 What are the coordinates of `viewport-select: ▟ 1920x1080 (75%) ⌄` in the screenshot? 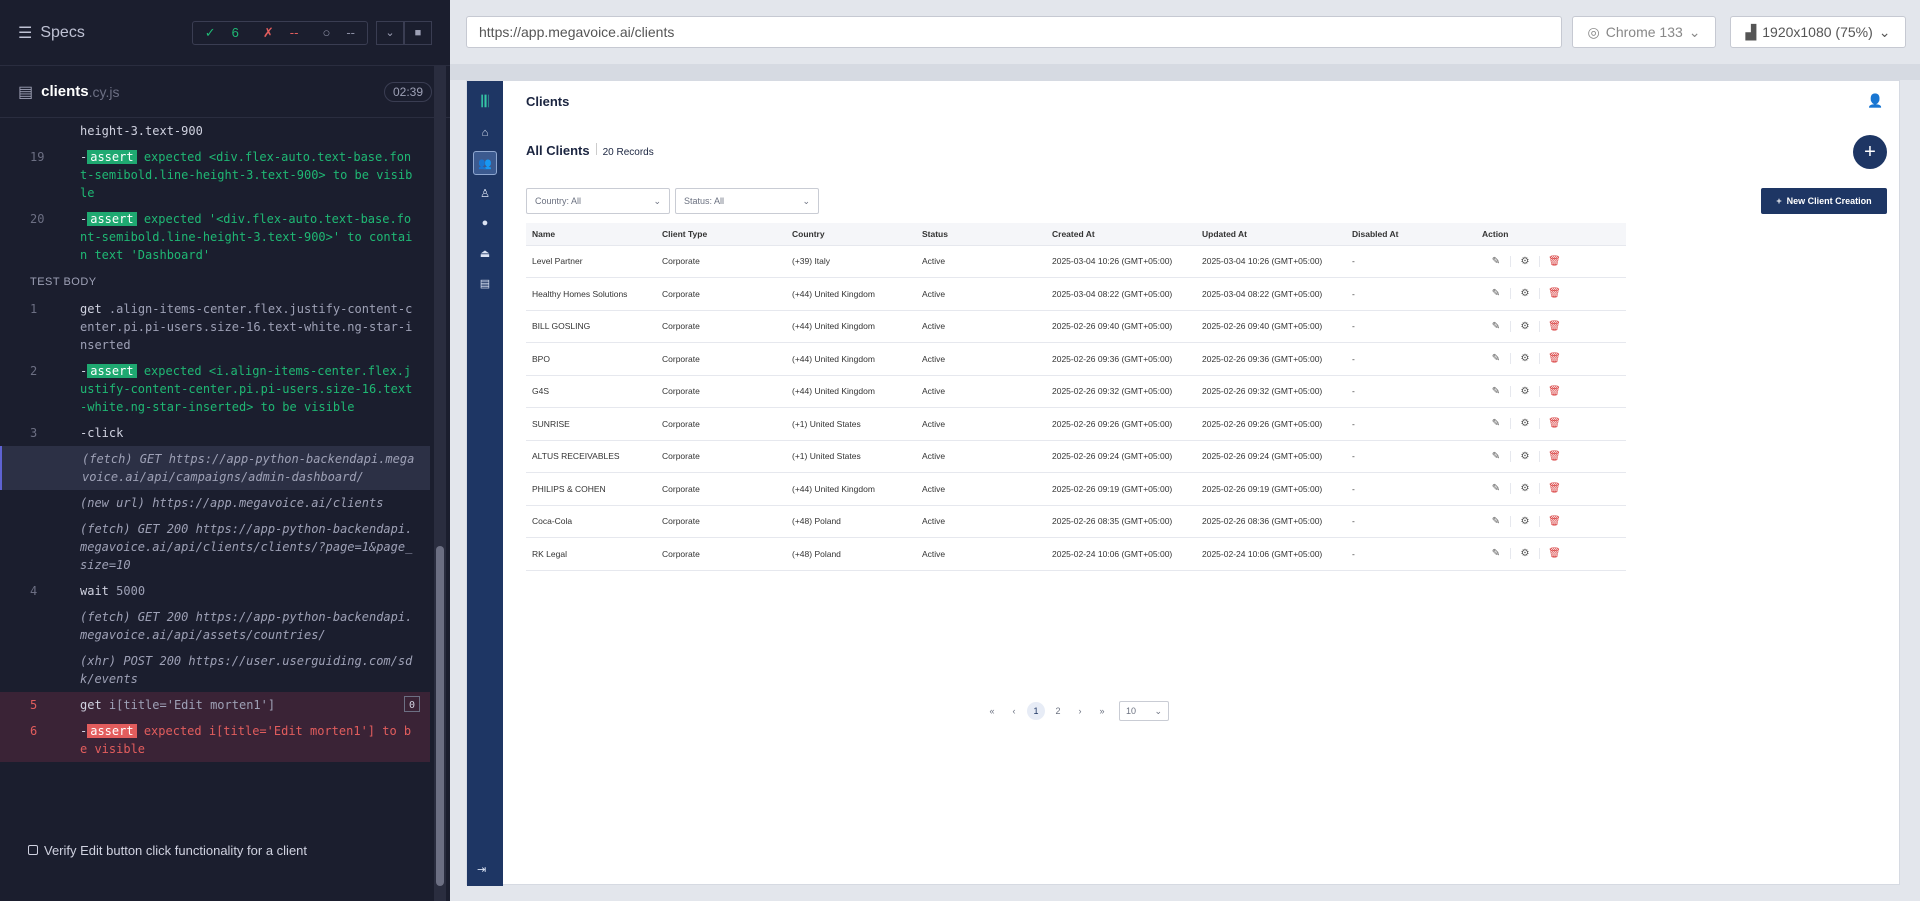 It's located at (1818, 32).